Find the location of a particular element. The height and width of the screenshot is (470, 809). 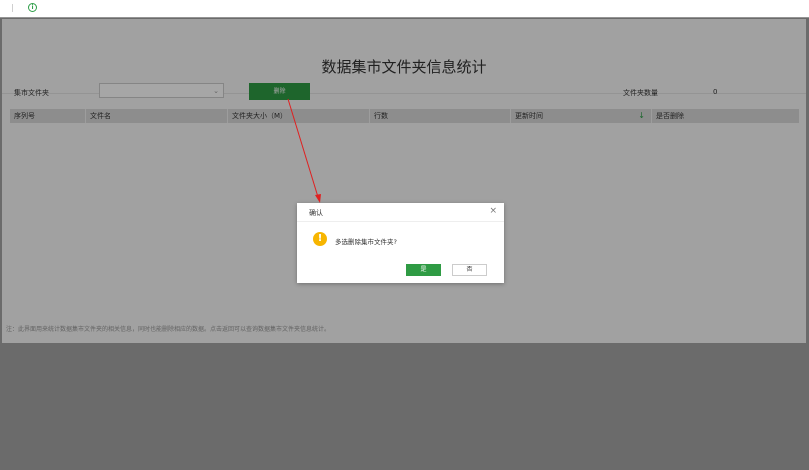

annotation-arrow is located at coordinates (304, 150).